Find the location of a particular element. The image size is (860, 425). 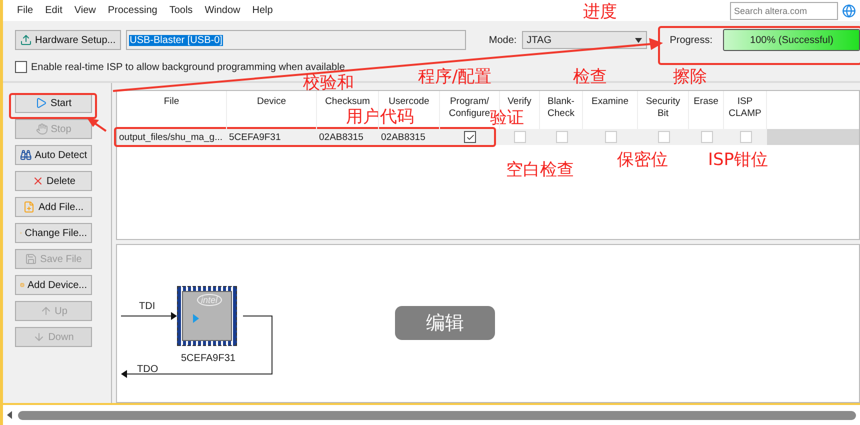

annotation-label: 擦除 is located at coordinates (690, 77).